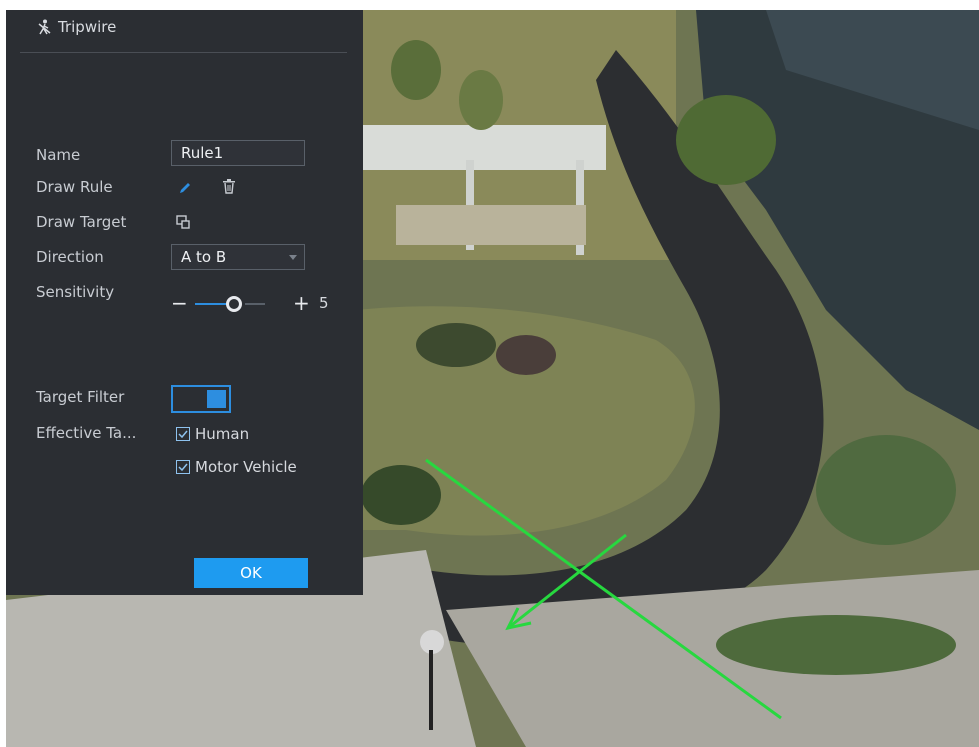 Image resolution: width=979 pixels, height=747 pixels. Describe the element at coordinates (80, 397) in the screenshot. I see `target-filter-label: Target Filter` at that location.